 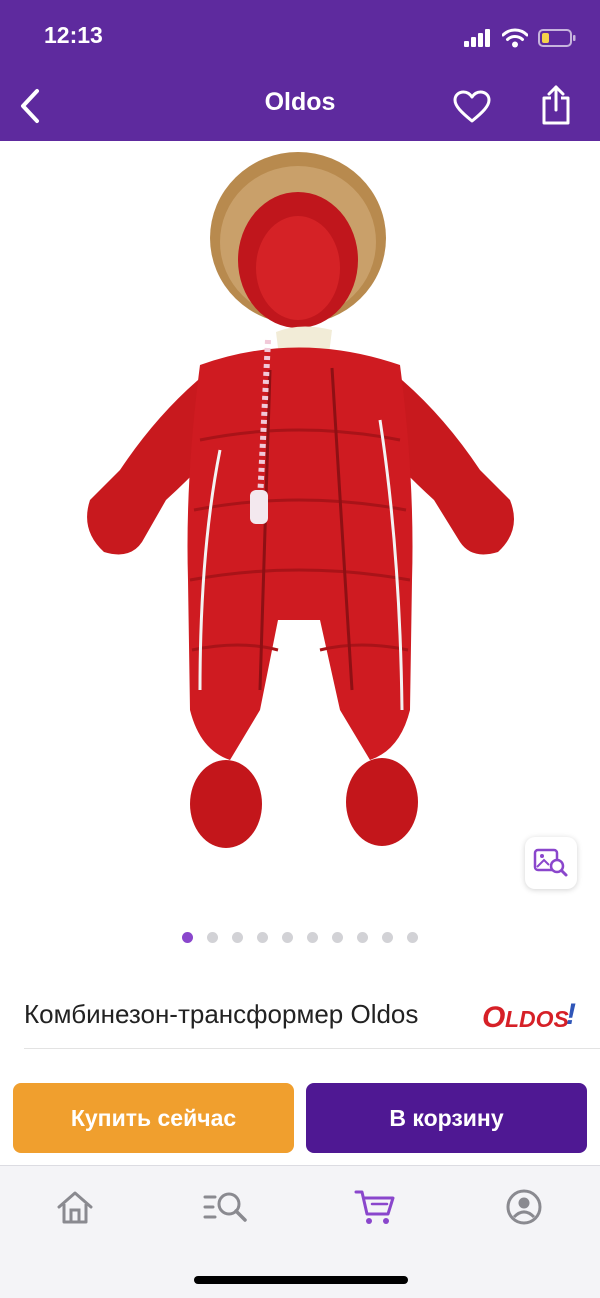 I want to click on divider, so click(x=312, y=1048).